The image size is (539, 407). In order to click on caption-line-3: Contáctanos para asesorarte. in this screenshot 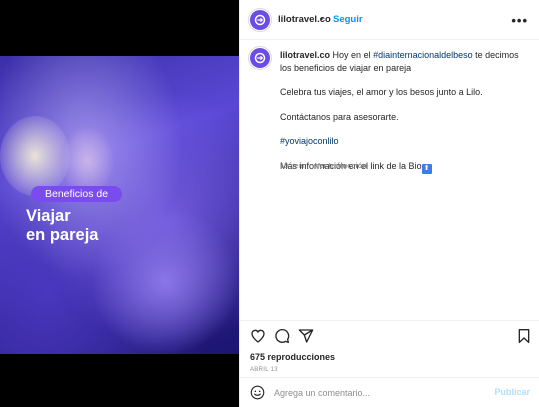, I will do `click(339, 116)`.